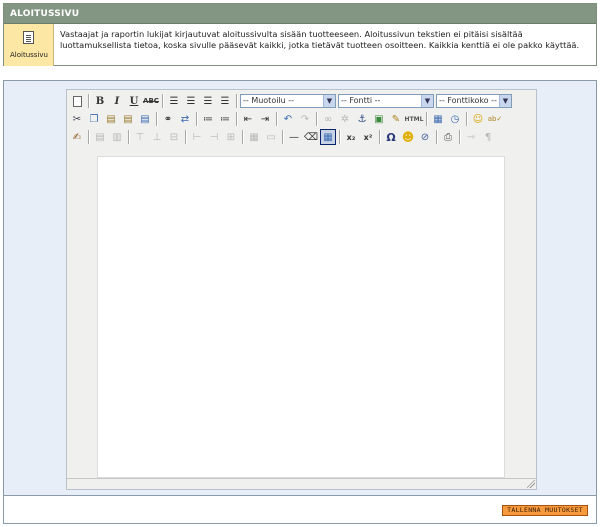 Image resolution: width=600 pixels, height=527 pixels. I want to click on resize-handle-icon, so click(531, 484).